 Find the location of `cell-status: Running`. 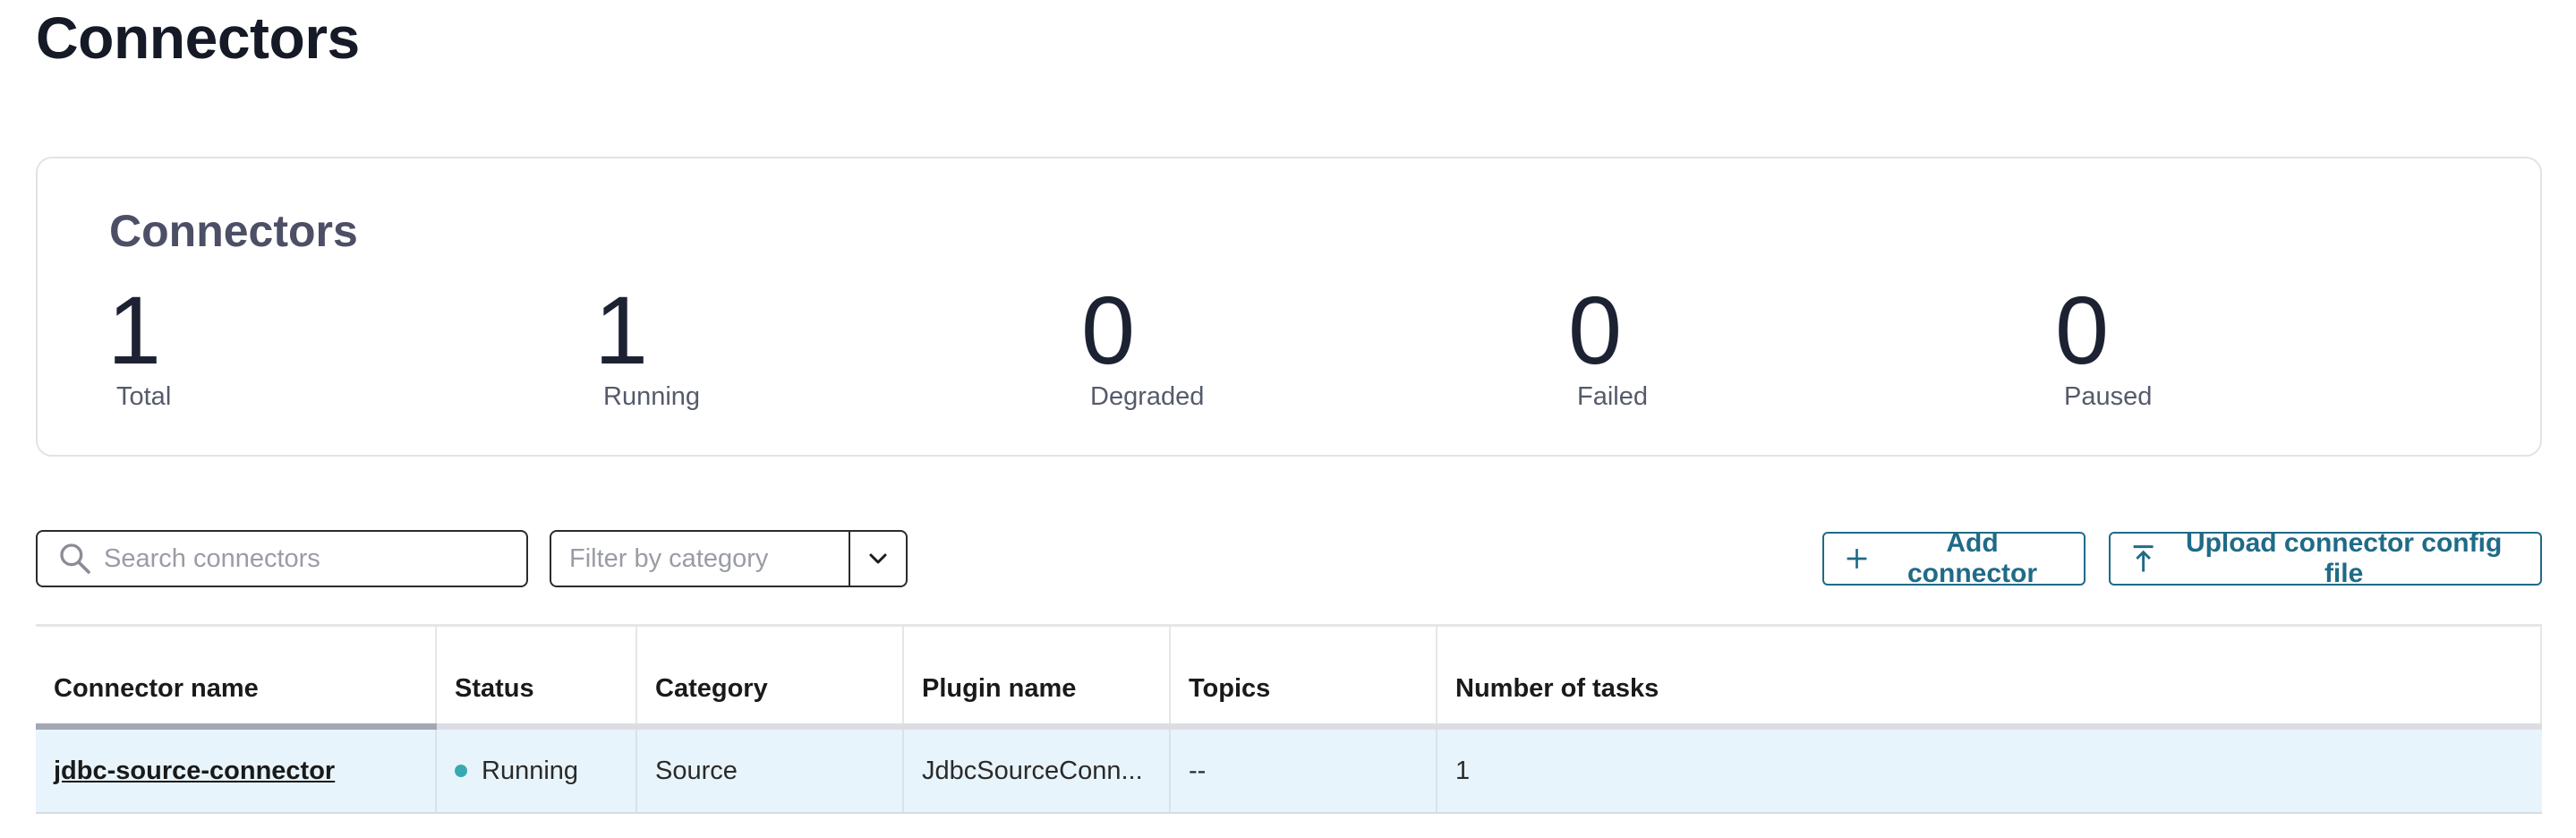

cell-status: Running is located at coordinates (537, 771).